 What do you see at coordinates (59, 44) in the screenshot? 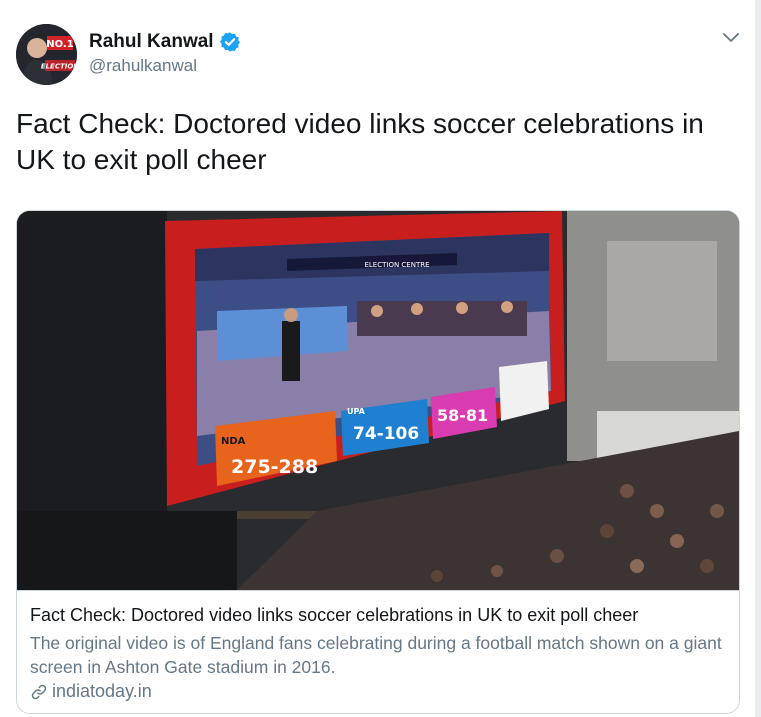
I see `avatar-badge-text: NO.1` at bounding box center [59, 44].